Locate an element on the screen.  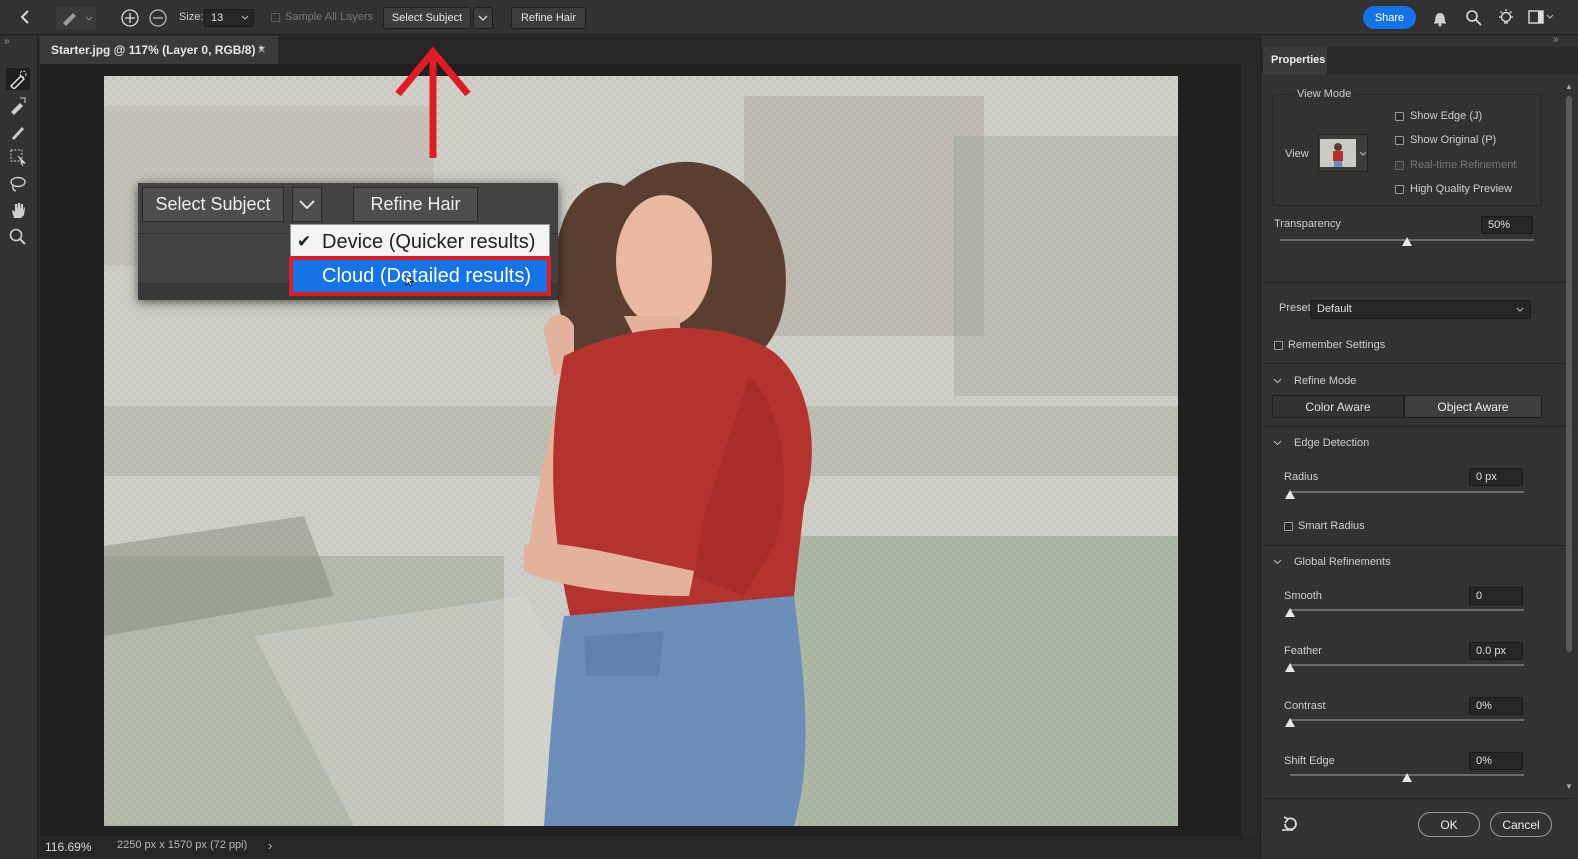
feather-label: Feather is located at coordinates (1303, 651).